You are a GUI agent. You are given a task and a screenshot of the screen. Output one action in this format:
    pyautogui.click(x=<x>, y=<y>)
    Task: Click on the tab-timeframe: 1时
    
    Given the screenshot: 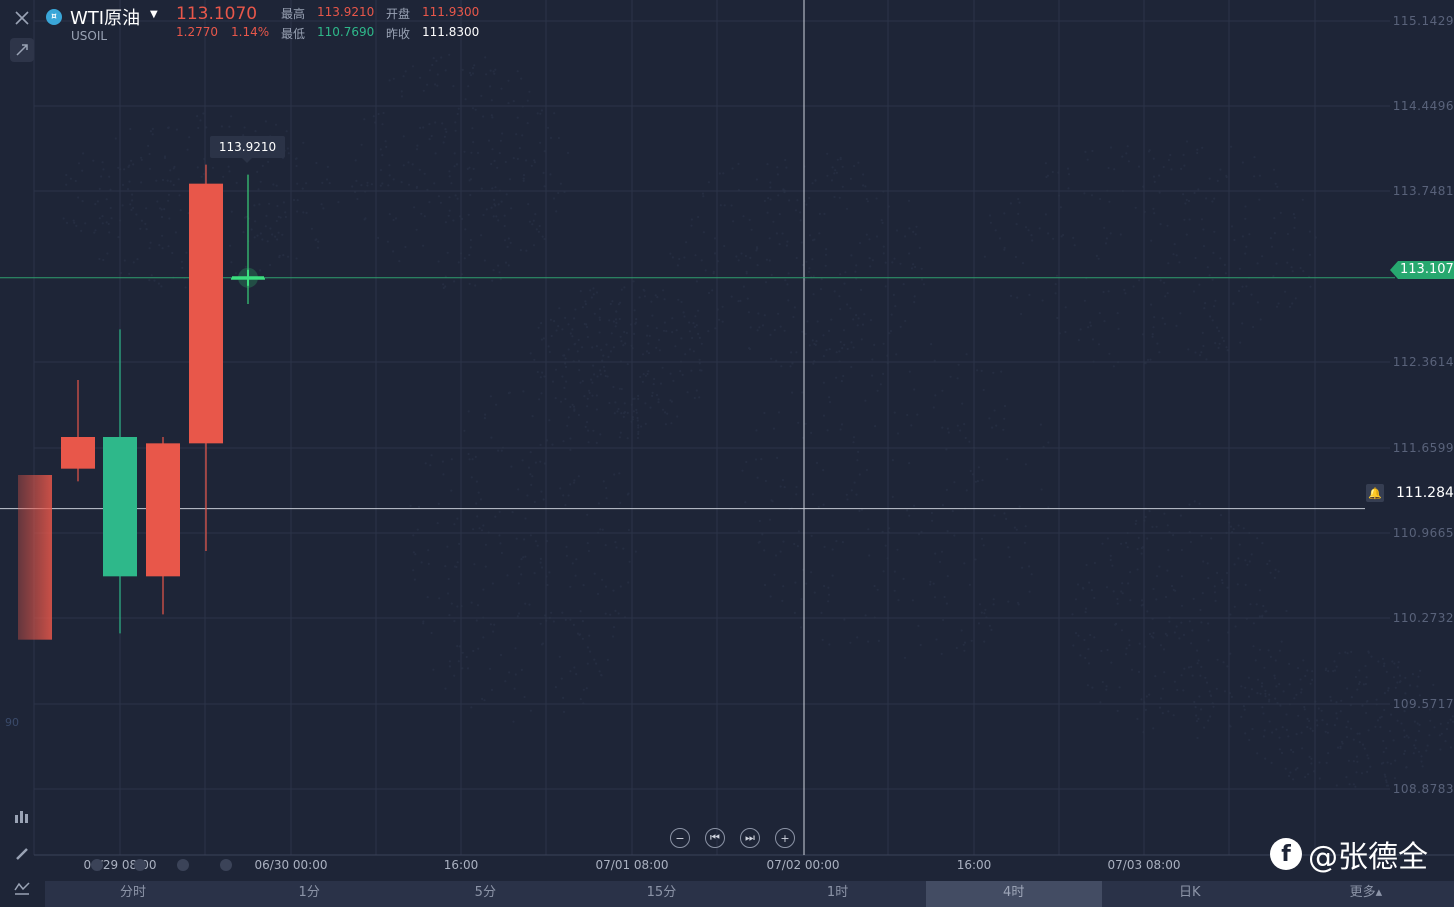 What is the action you would take?
    pyautogui.click(x=838, y=894)
    